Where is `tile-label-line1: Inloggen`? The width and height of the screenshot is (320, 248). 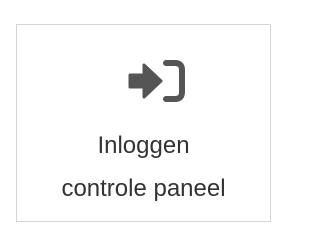 tile-label-line1: Inloggen is located at coordinates (143, 145).